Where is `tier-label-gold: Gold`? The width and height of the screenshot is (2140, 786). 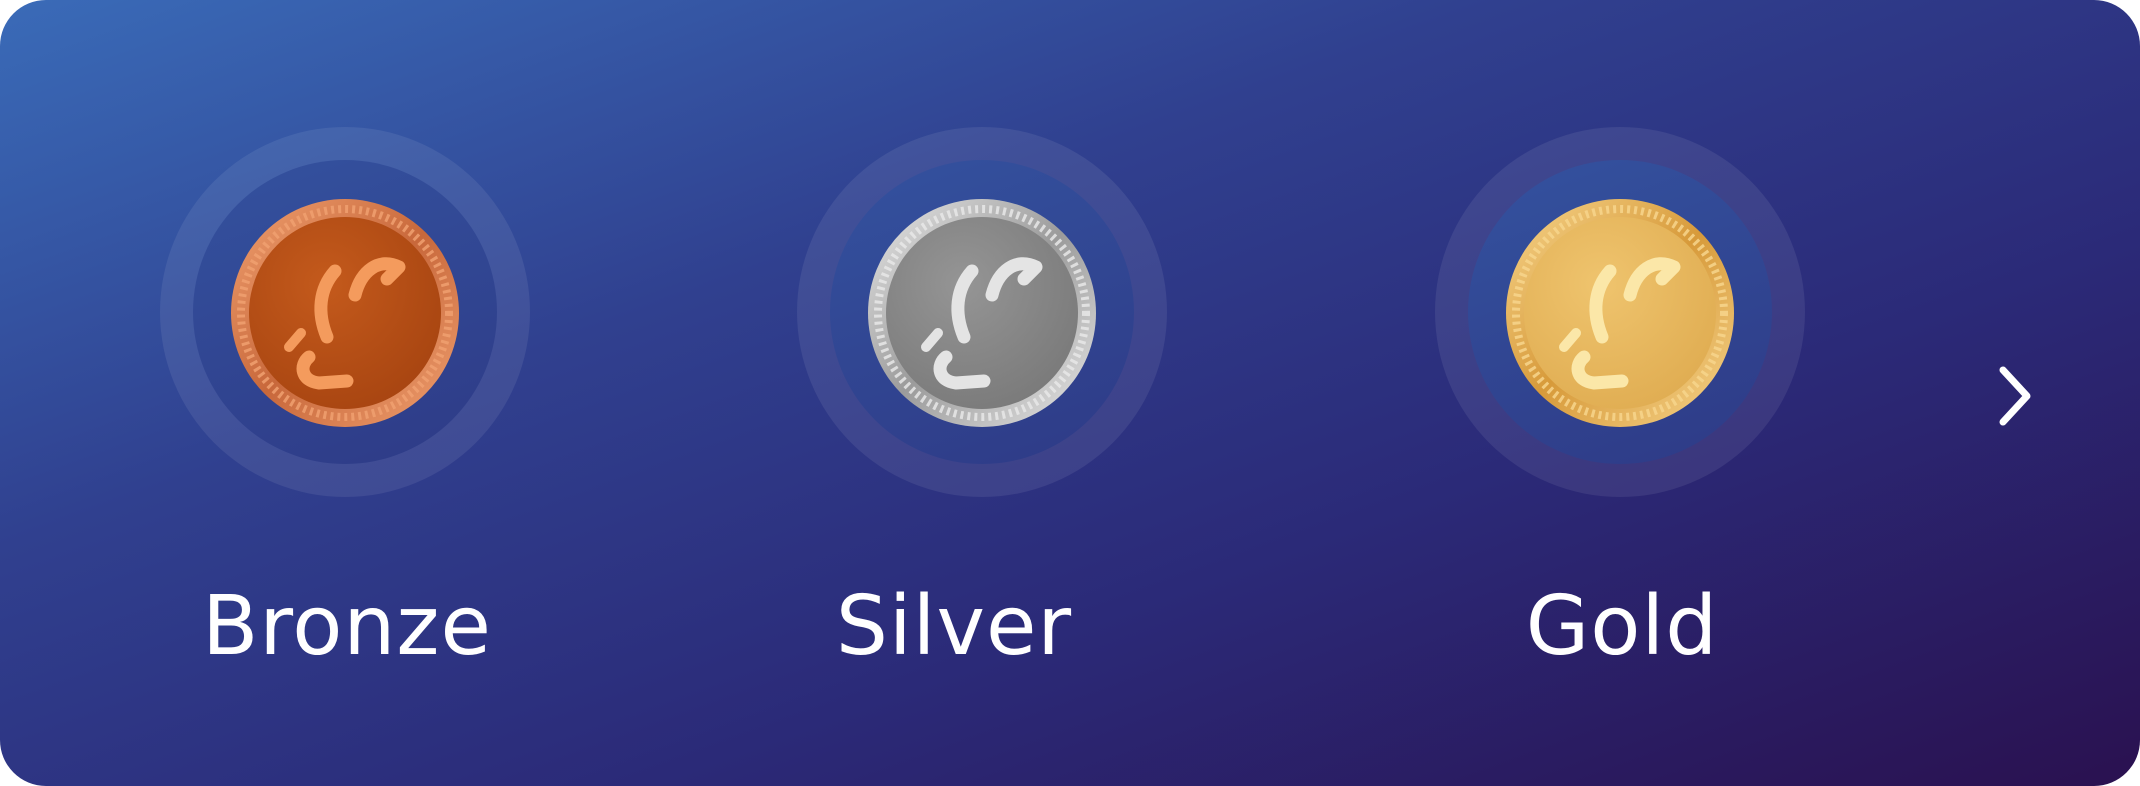 tier-label-gold: Gold is located at coordinates (1622, 626).